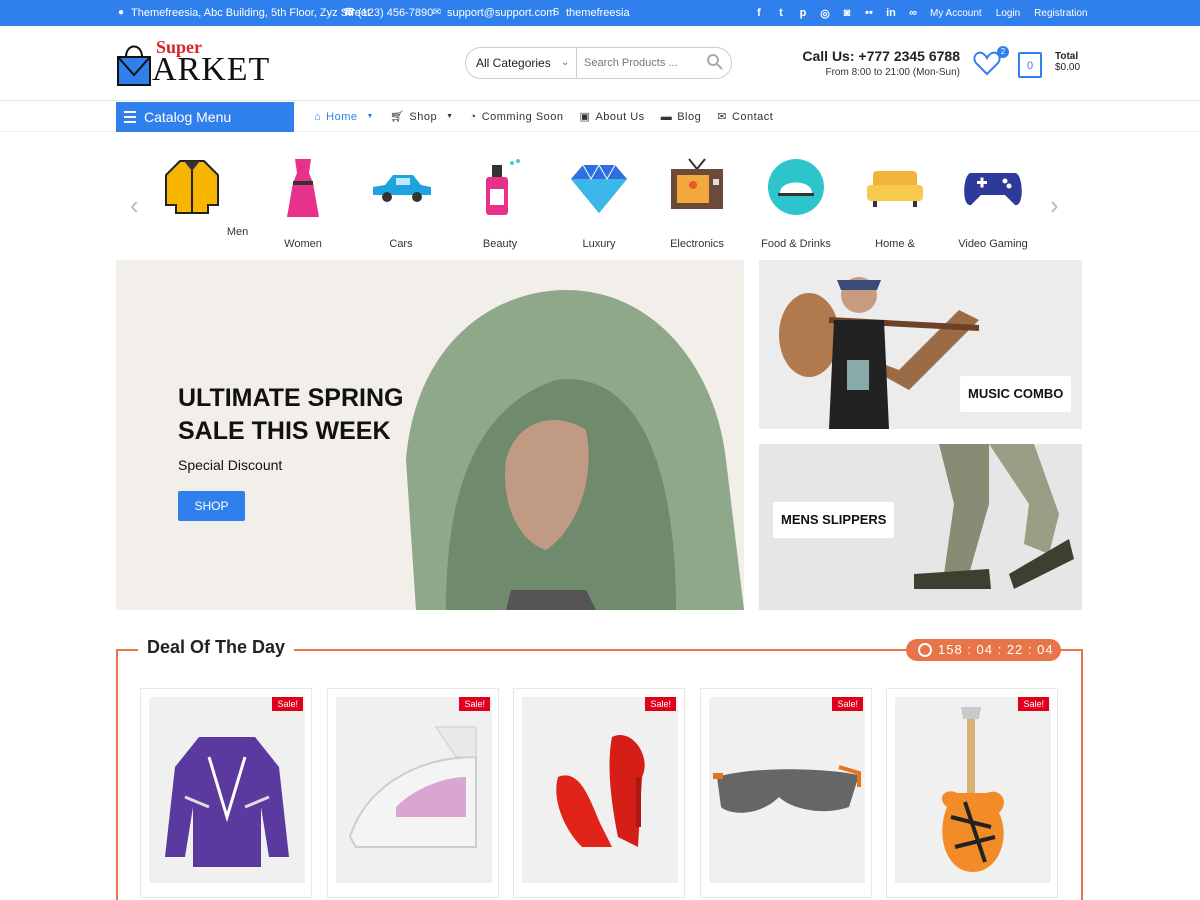 This screenshot has width=1200, height=900. Describe the element at coordinates (412, 787) in the screenshot. I see `iron-image` at that location.